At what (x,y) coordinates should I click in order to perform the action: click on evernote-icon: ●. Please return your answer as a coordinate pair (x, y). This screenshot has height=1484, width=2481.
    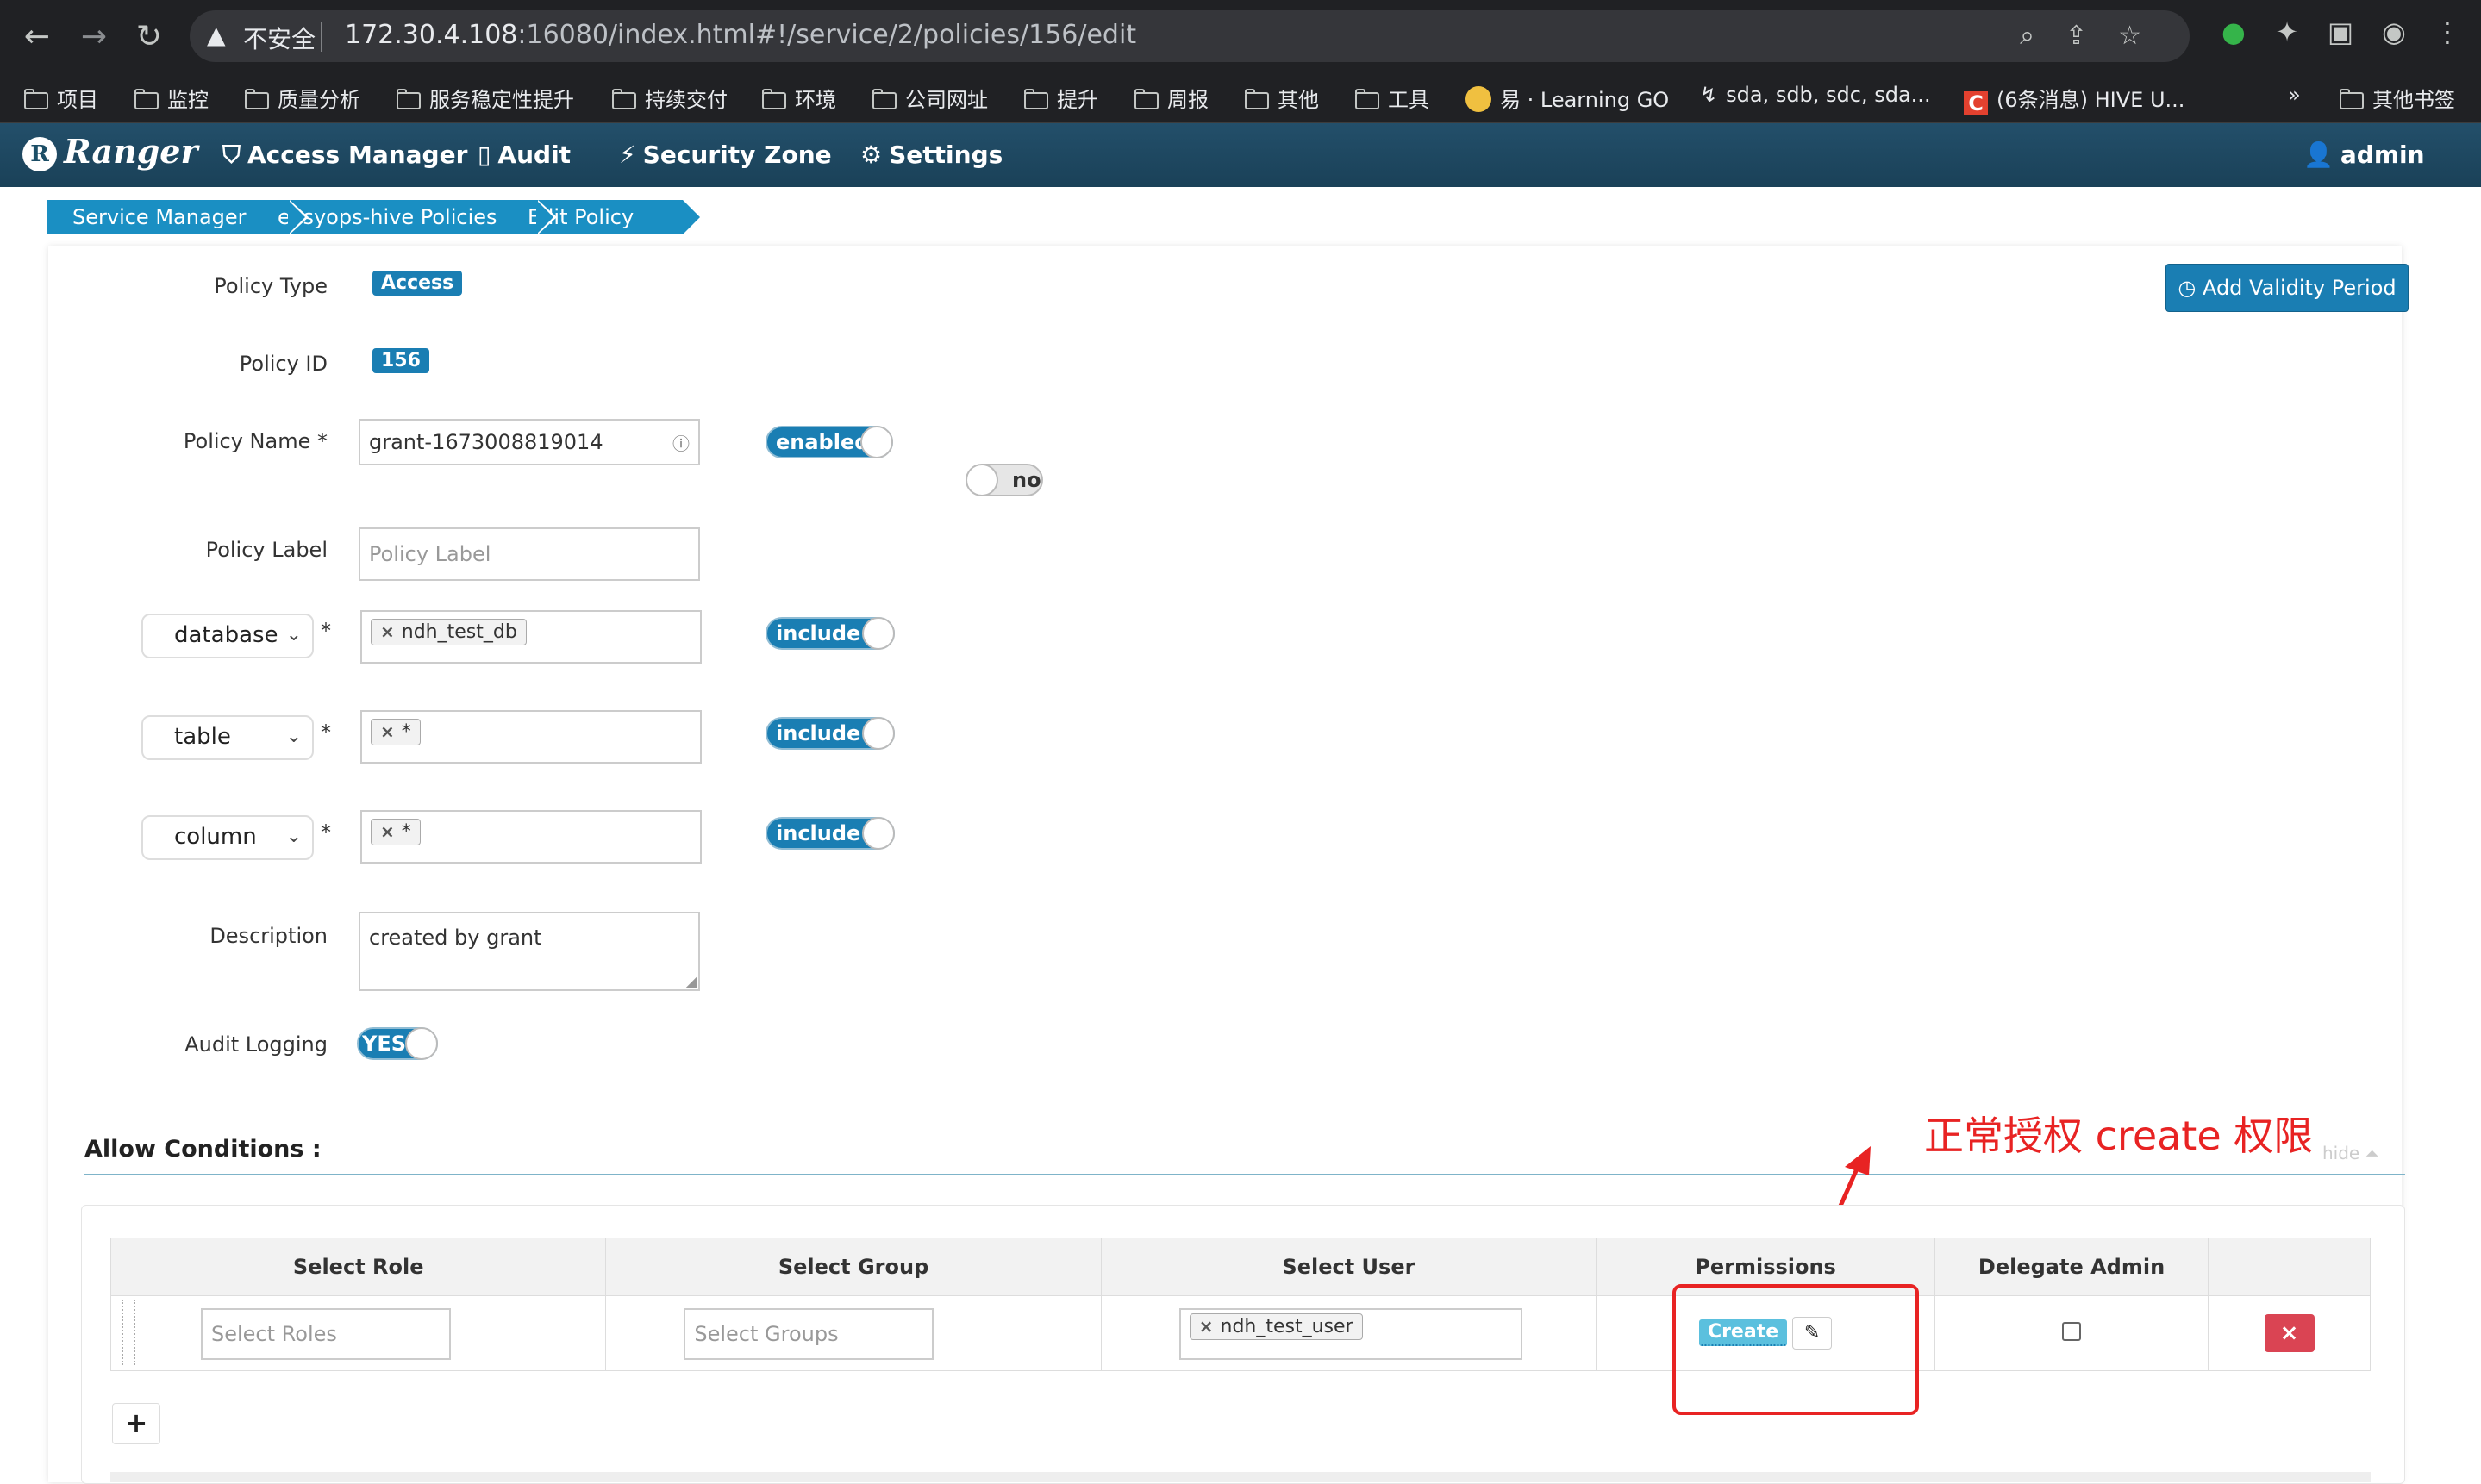
    Looking at the image, I should click on (2233, 32).